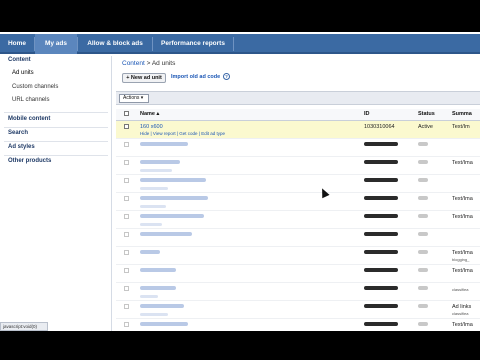 Image resolution: width=480 pixels, height=360 pixels. Describe the element at coordinates (298, 291) in the screenshot. I see `table-row: classifiea` at that location.